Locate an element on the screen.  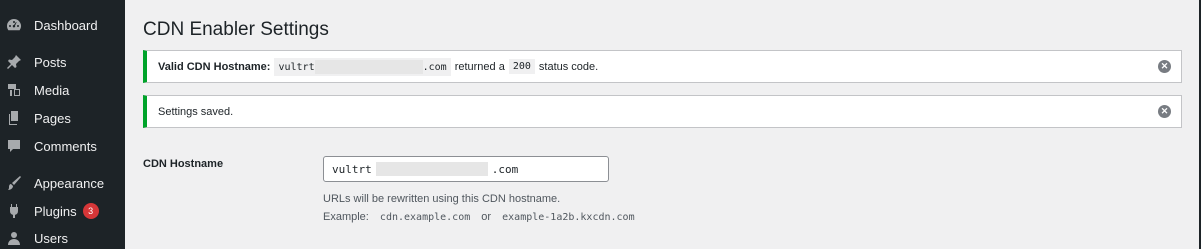
example-or: or is located at coordinates (486, 217).